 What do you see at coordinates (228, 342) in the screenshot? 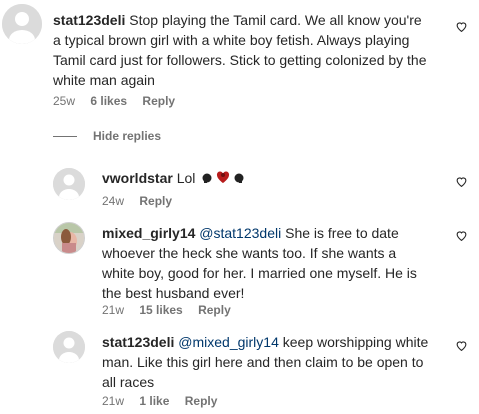
I see `reply-mention: @mixed_girly14` at bounding box center [228, 342].